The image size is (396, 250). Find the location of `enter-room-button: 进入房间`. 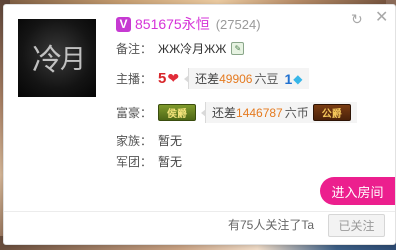

enter-room-button: 进入房间 is located at coordinates (357, 191).